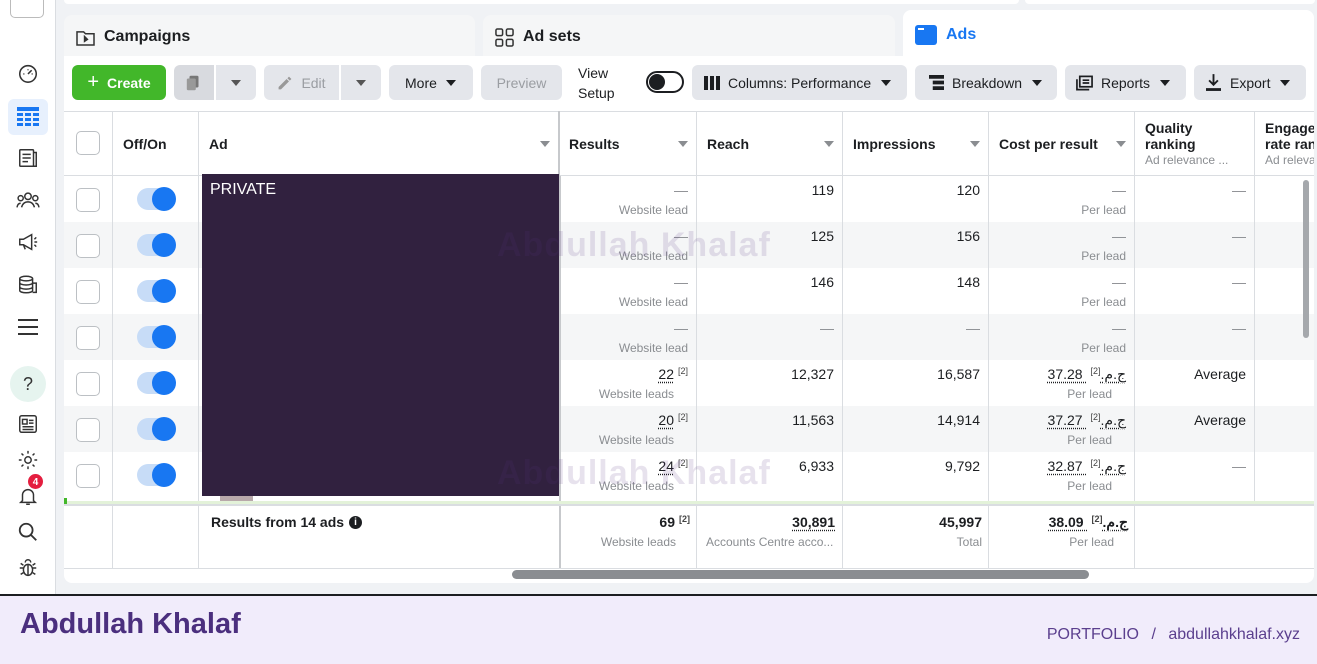 The image size is (1317, 664). What do you see at coordinates (666, 374) in the screenshot?
I see `results-text: 22` at bounding box center [666, 374].